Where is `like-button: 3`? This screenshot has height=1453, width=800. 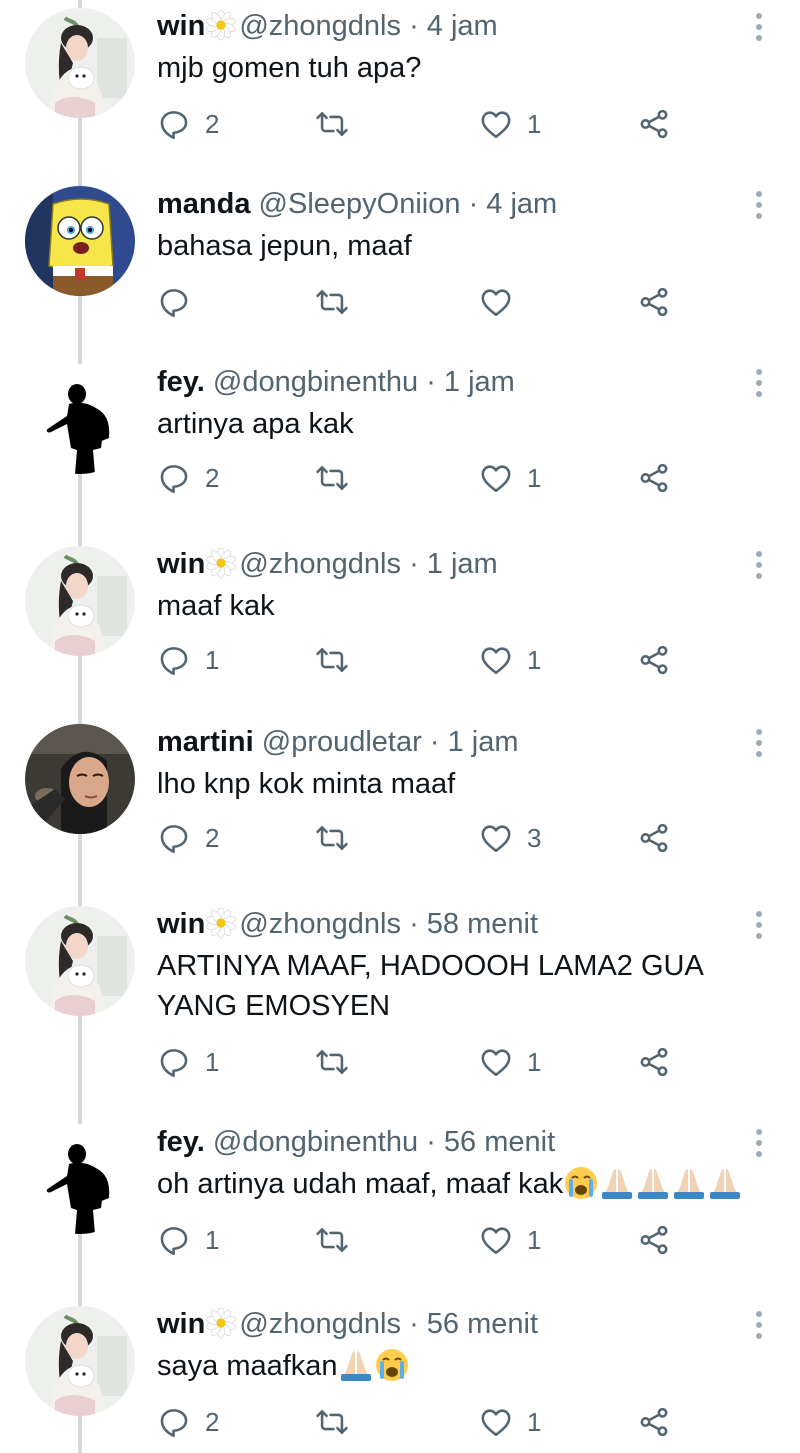
like-button: 3 is located at coordinates (510, 838).